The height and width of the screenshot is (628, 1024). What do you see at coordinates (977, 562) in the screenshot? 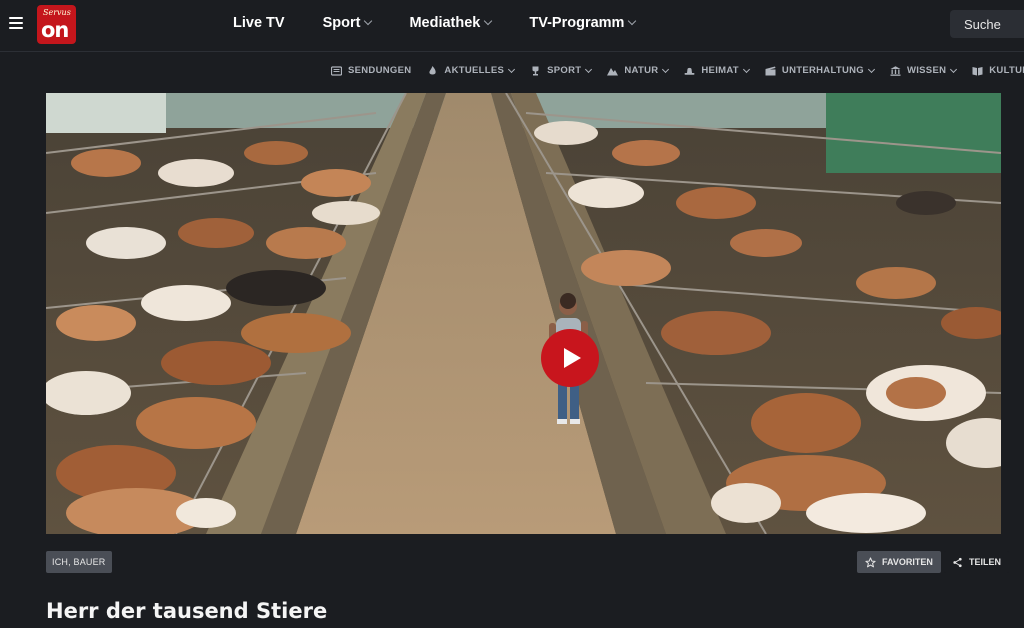
I see `share-button: TEILEN` at bounding box center [977, 562].